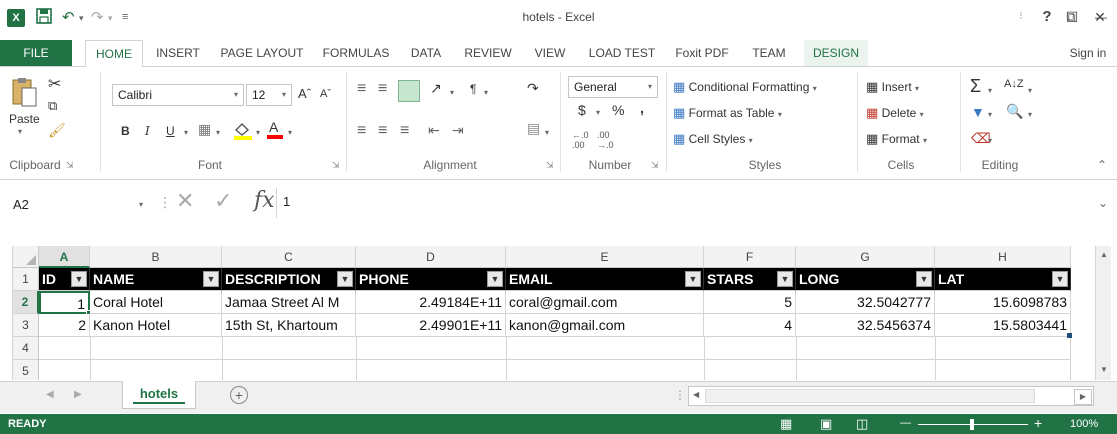  Describe the element at coordinates (78, 205) in the screenshot. I see `name-box: A2 ▾` at that location.